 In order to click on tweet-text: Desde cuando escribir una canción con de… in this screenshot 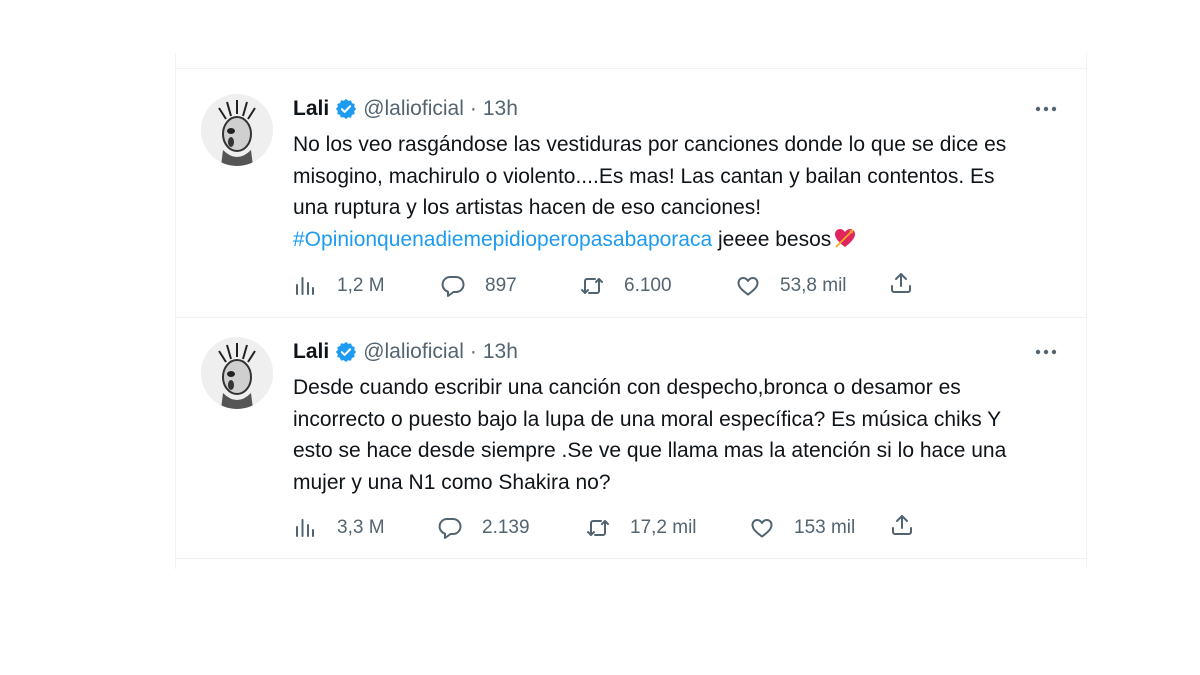, I will do `click(650, 435)`.